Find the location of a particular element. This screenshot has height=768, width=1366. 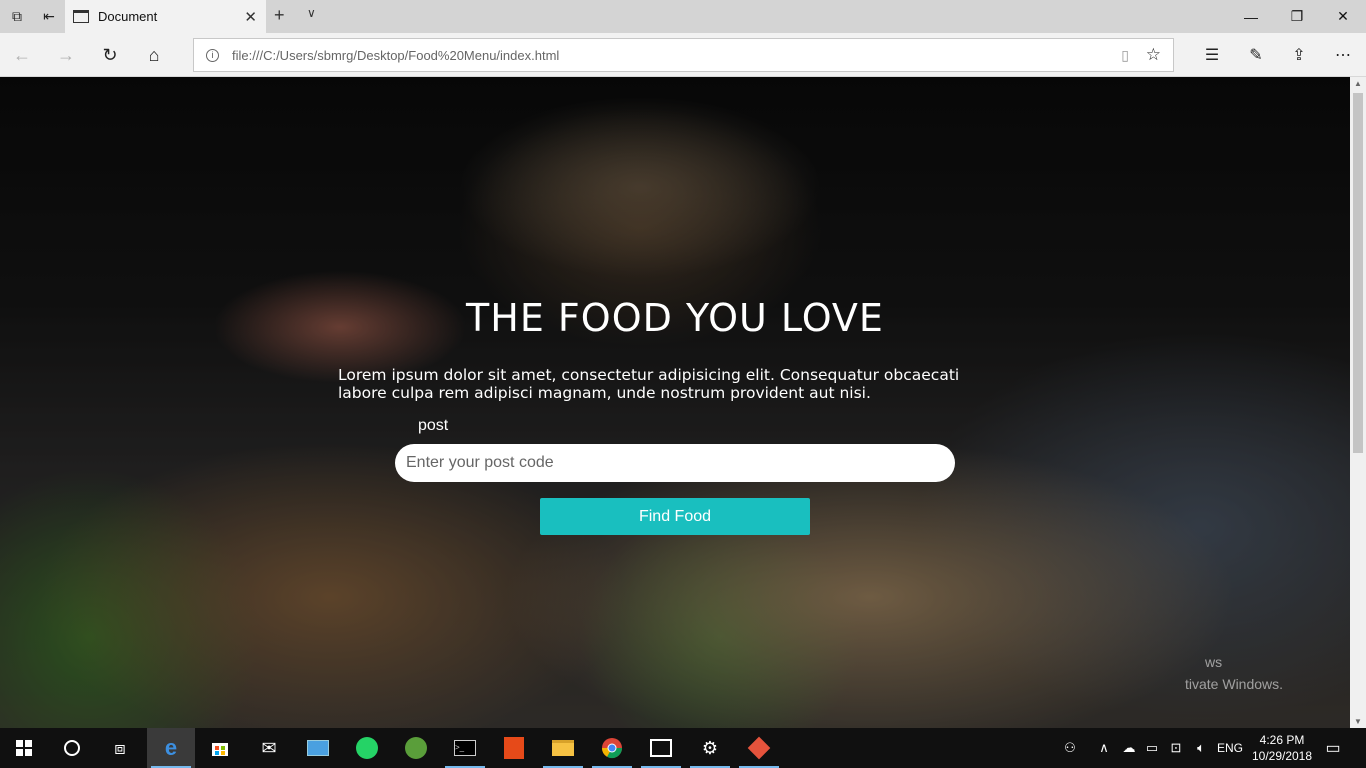

info-icon: i is located at coordinates (212, 55).